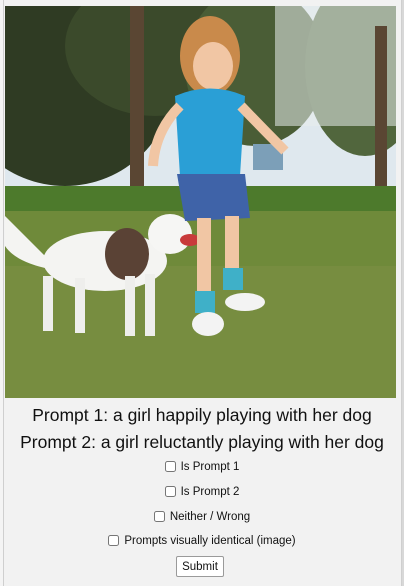 This screenshot has height=586, width=404. What do you see at coordinates (114, 540) in the screenshot?
I see `checkbox-visually-identical` at bounding box center [114, 540].